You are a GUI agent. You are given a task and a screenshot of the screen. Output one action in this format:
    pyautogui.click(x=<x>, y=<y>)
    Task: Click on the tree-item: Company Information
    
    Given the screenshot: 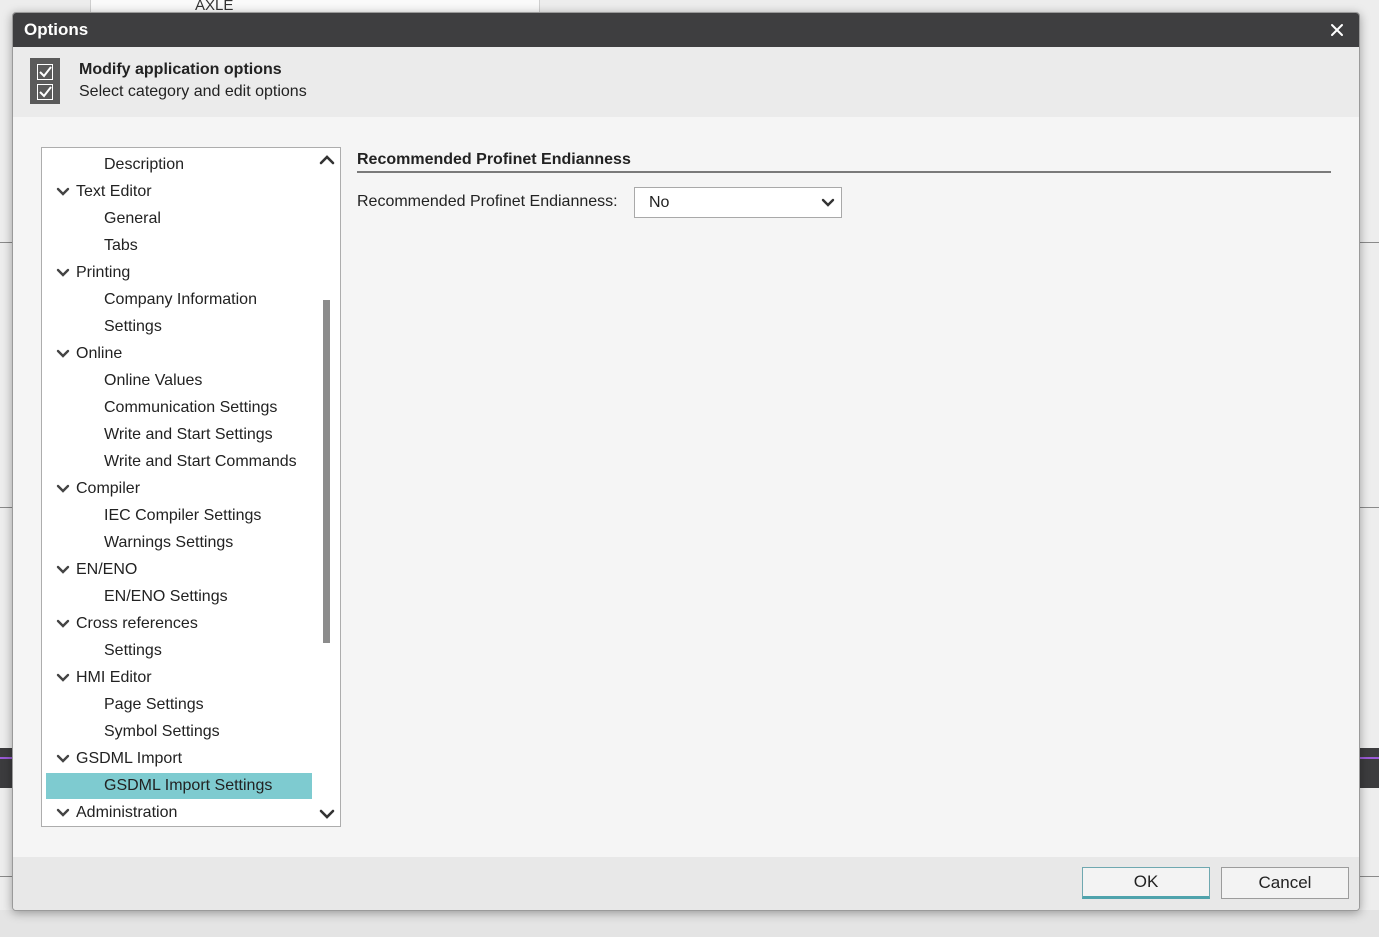 What is the action you would take?
    pyautogui.click(x=179, y=300)
    